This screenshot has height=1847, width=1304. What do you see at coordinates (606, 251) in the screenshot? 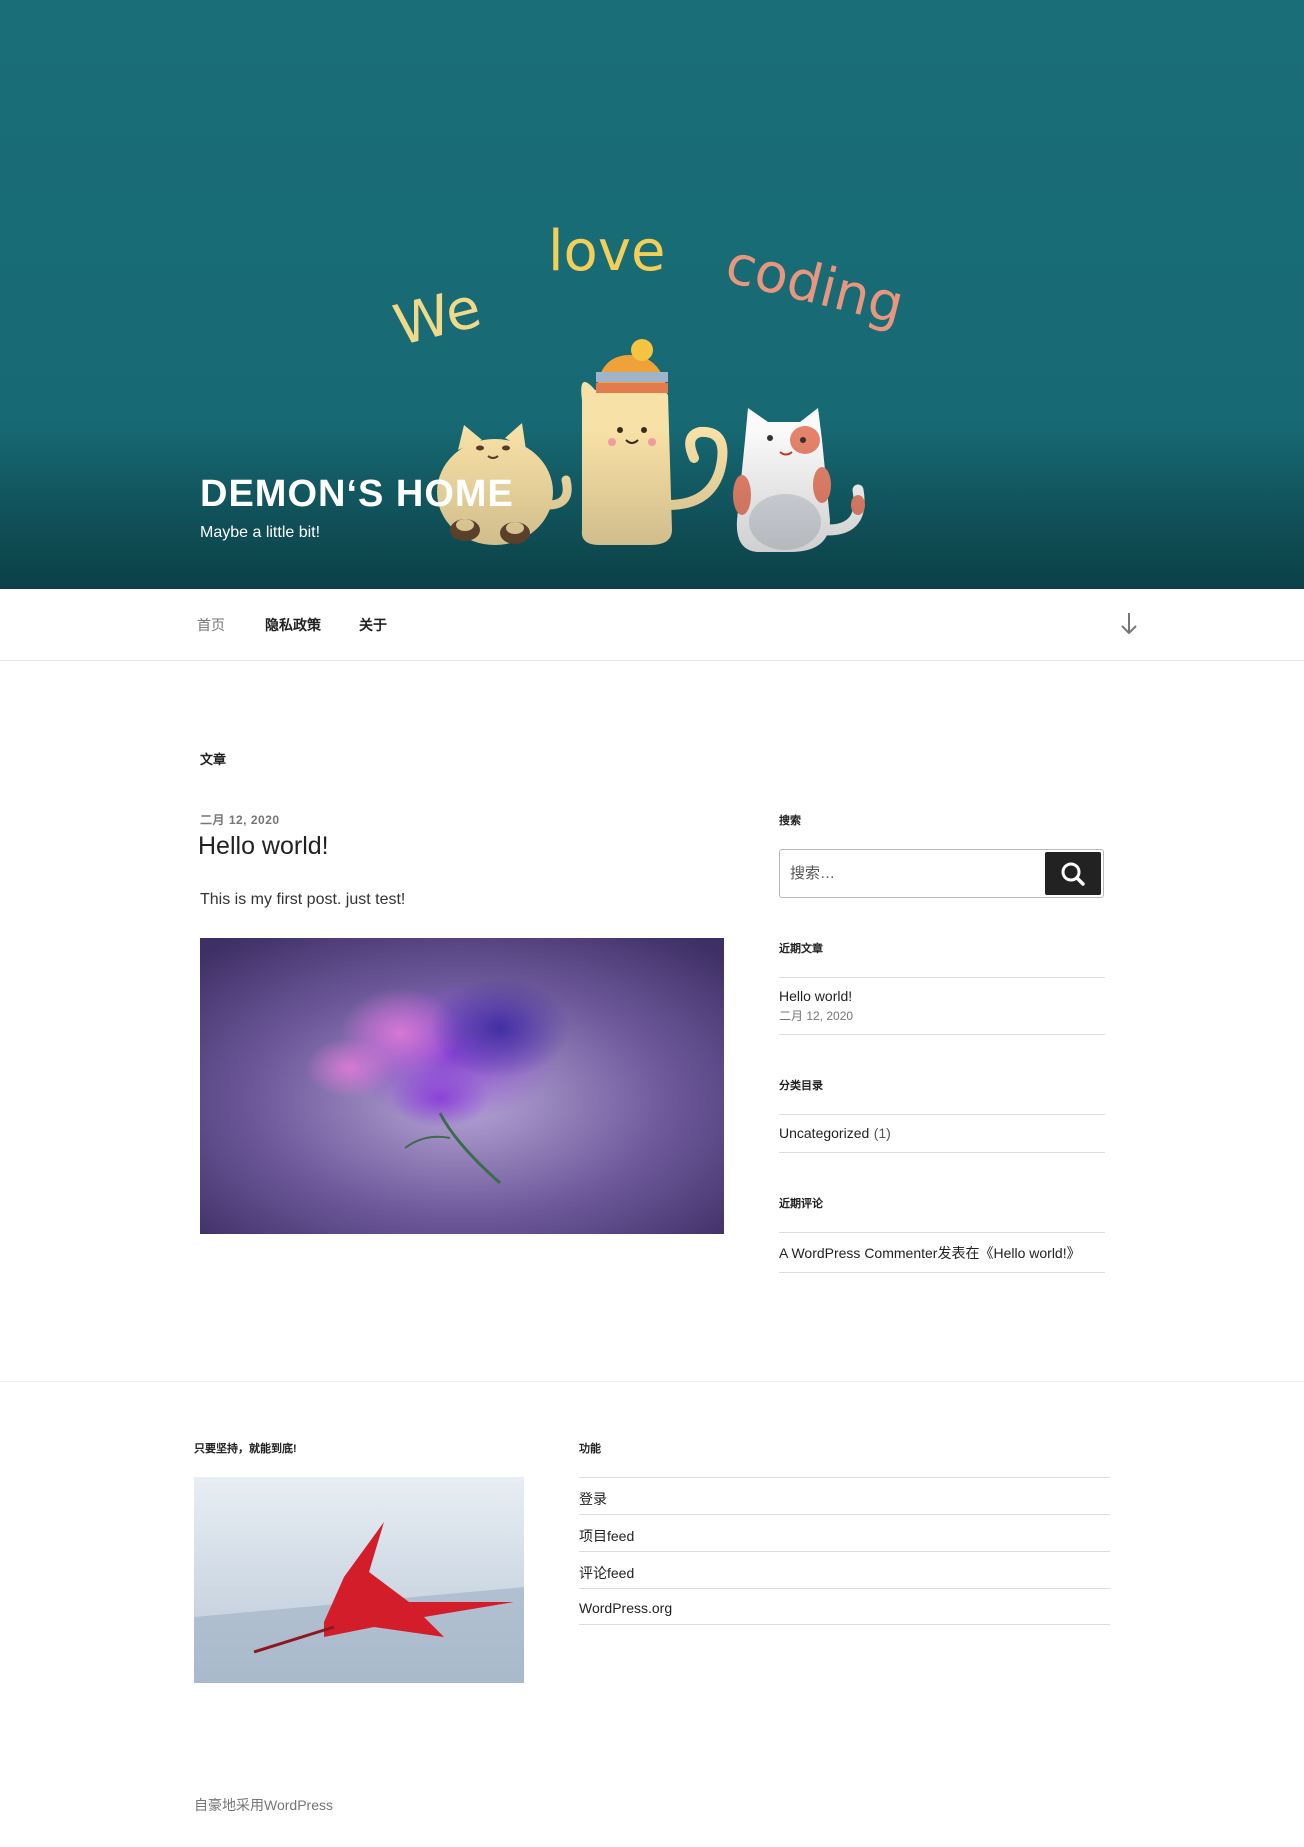
I see `art-word-love: love` at bounding box center [606, 251].